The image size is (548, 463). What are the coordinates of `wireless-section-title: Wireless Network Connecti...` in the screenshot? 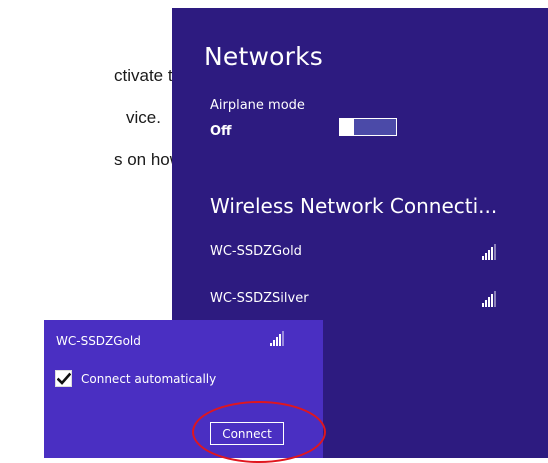 It's located at (354, 206).